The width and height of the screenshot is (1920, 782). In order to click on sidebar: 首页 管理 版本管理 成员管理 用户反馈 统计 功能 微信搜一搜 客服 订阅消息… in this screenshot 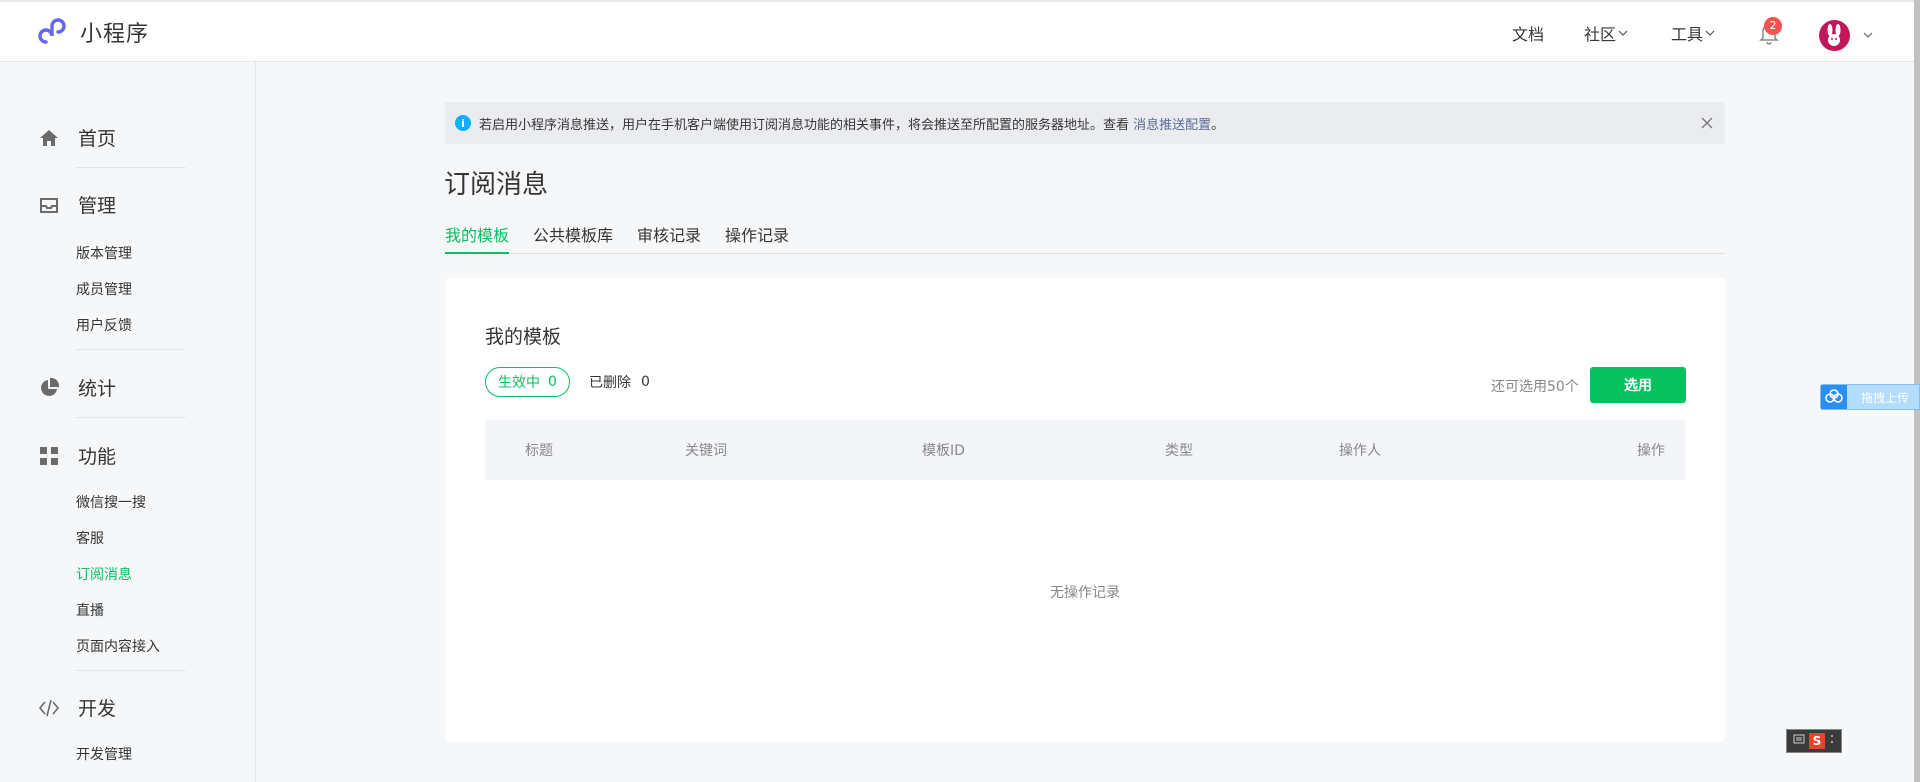, I will do `click(128, 422)`.